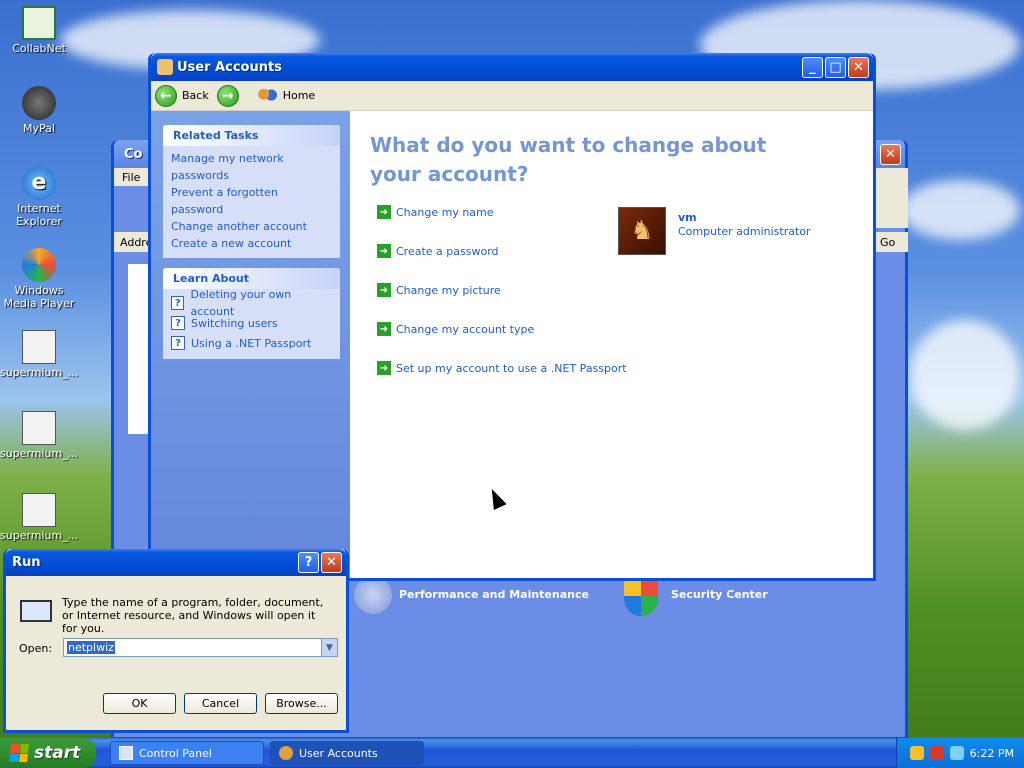 This screenshot has width=1024, height=768. Describe the element at coordinates (220, 703) in the screenshot. I see `cancel-button: Cancel` at that location.